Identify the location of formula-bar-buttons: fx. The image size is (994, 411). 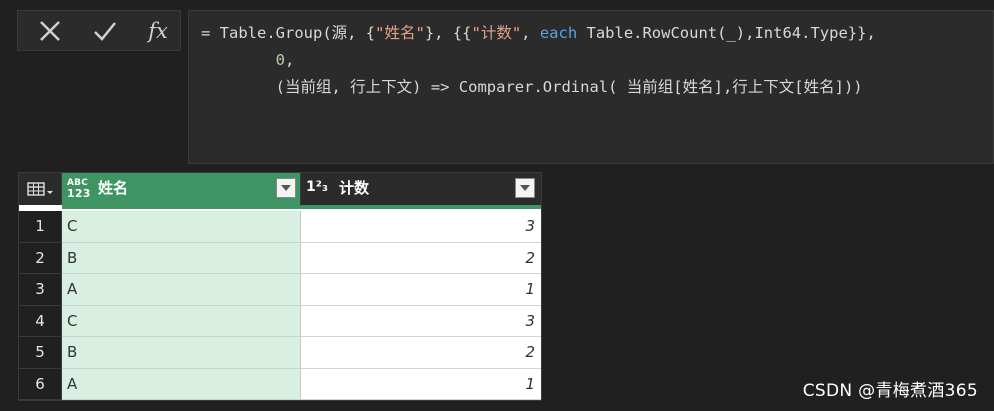
(99, 30).